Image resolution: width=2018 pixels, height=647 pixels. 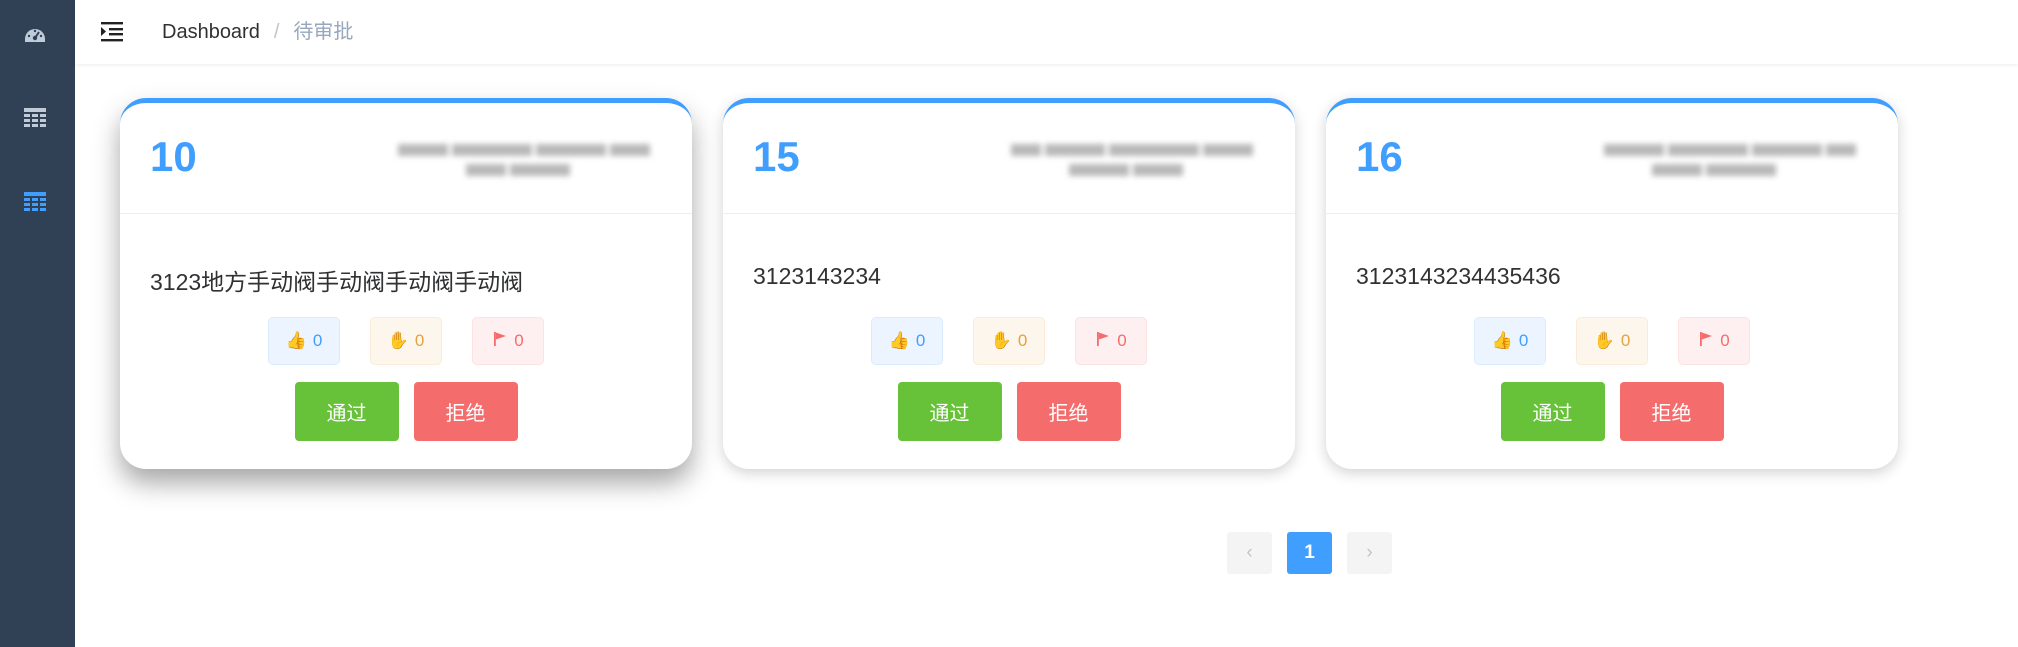 I want to click on table-icon, so click(x=35, y=118).